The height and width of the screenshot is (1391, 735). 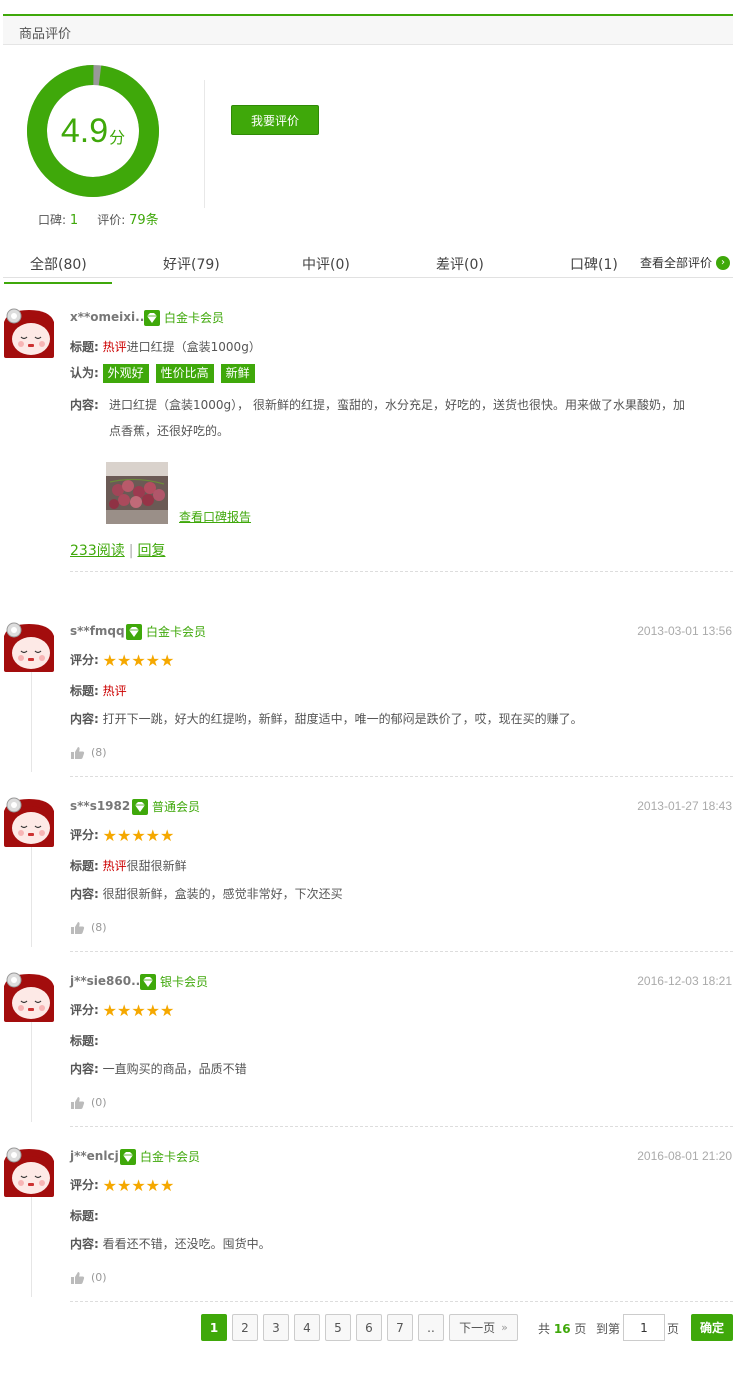 What do you see at coordinates (275, 120) in the screenshot?
I see `write-review-button: 我要评价` at bounding box center [275, 120].